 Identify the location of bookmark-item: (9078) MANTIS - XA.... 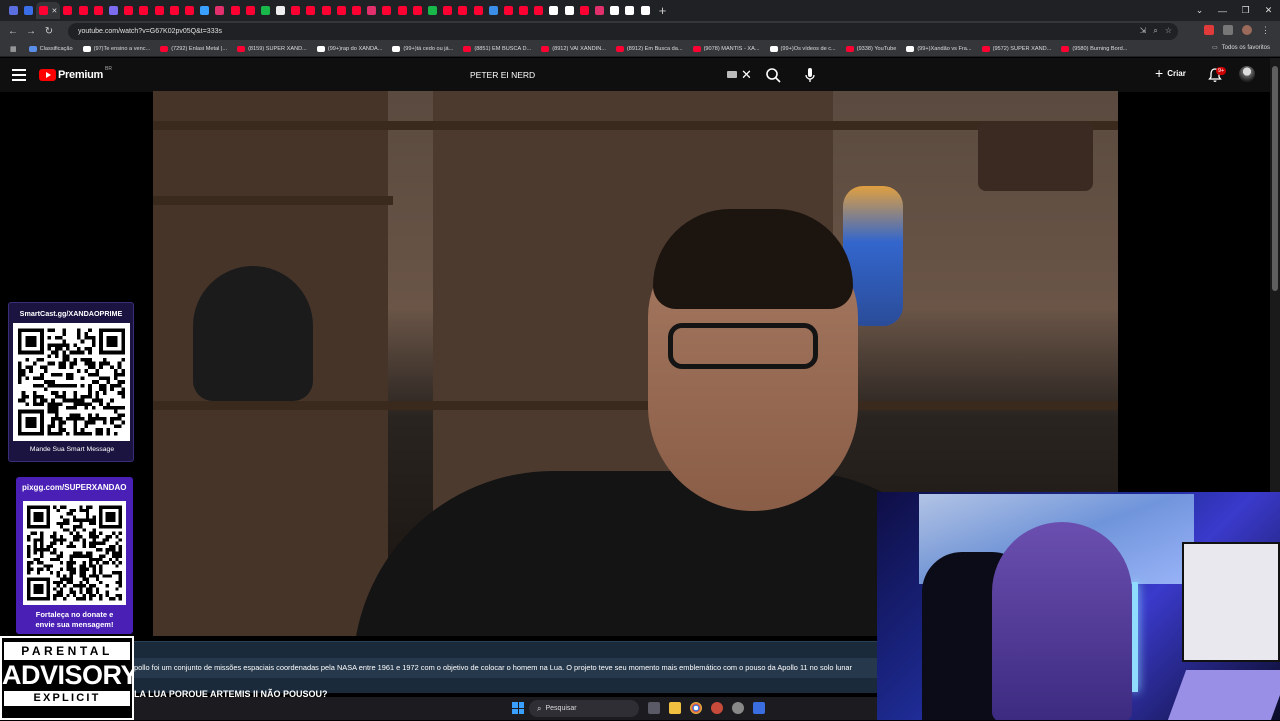
(726, 49).